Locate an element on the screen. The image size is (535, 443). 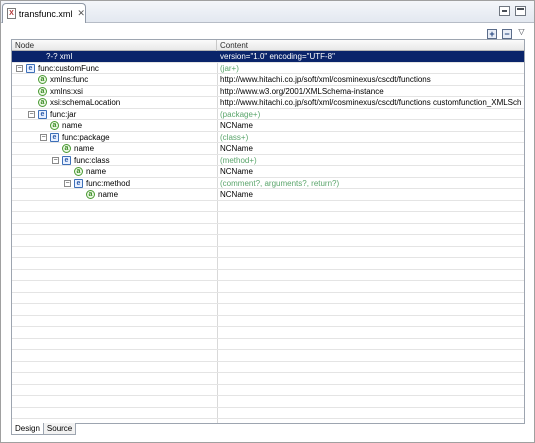
node-label: func:class is located at coordinates (92, 160).